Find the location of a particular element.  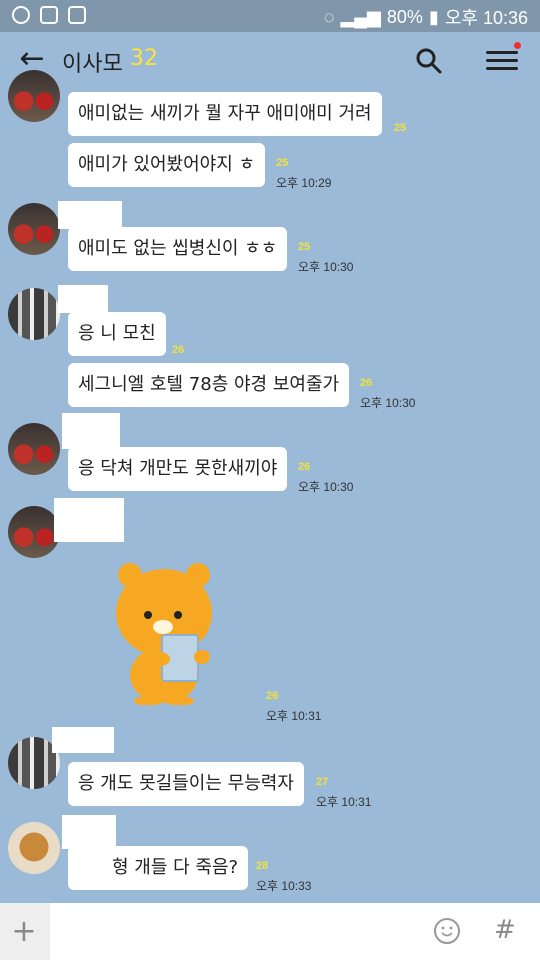

message-input-bar: + # is located at coordinates (270, 931).